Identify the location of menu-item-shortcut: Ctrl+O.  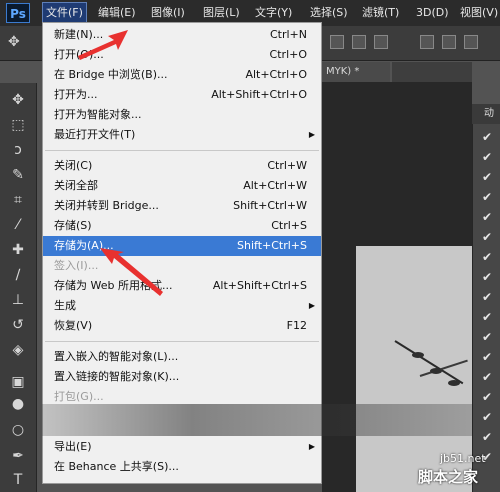
(288, 54).